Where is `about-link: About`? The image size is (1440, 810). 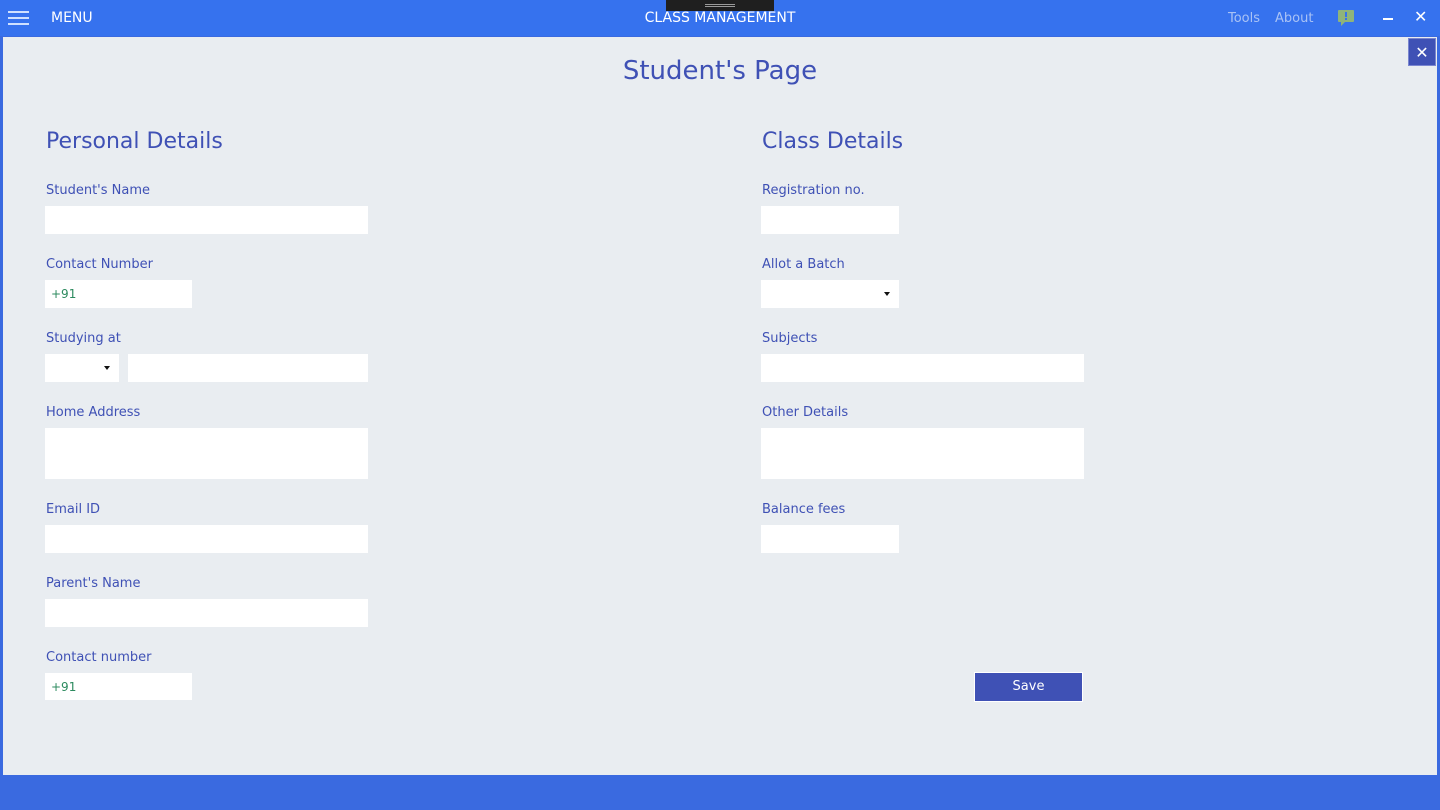 about-link: About is located at coordinates (1294, 18).